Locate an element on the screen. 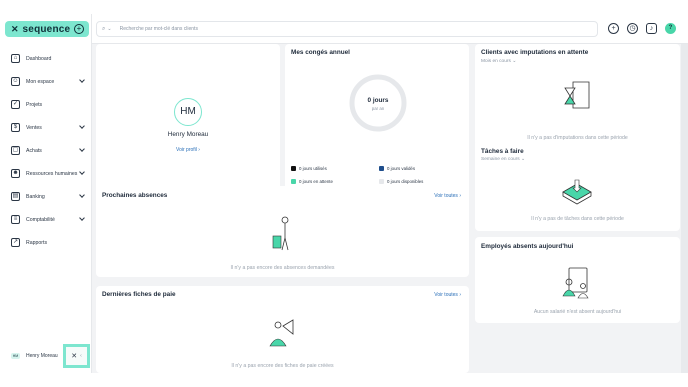 The image size is (688, 387). conges-per: par an is located at coordinates (378, 108).